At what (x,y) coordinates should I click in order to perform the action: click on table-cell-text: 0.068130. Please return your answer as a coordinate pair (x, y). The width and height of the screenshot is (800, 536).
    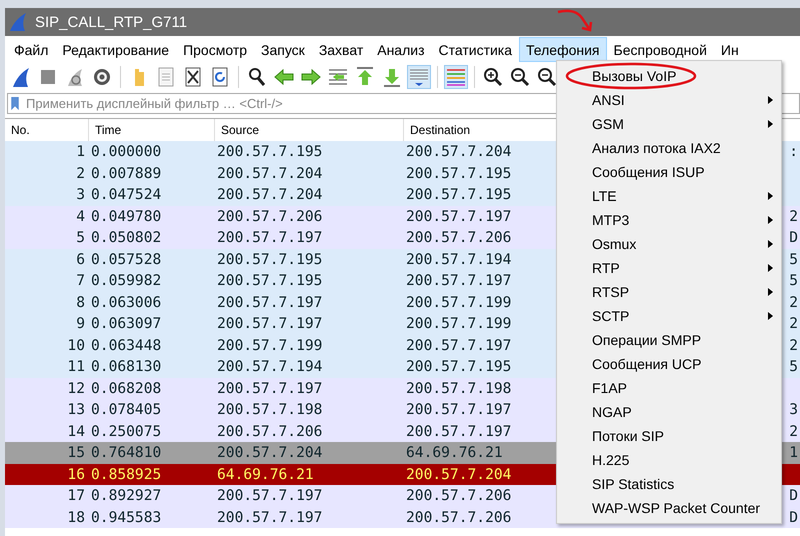
    Looking at the image, I should click on (126, 367).